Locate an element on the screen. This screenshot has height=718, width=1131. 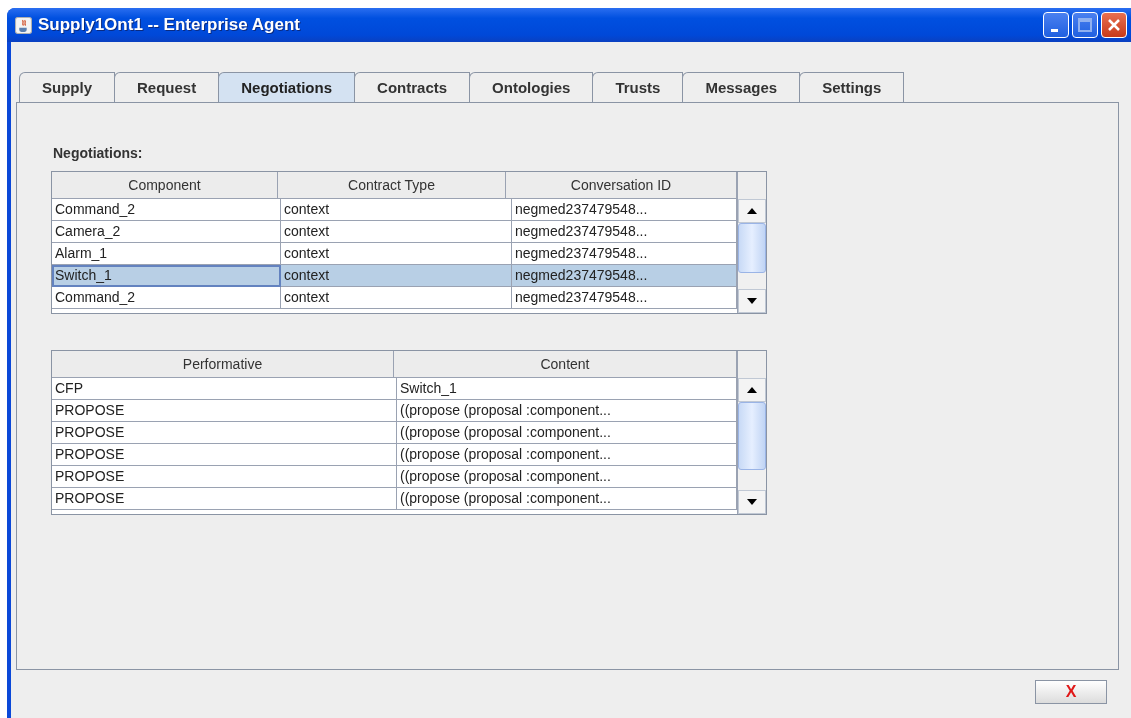
cup-icon is located at coordinates (23, 25).